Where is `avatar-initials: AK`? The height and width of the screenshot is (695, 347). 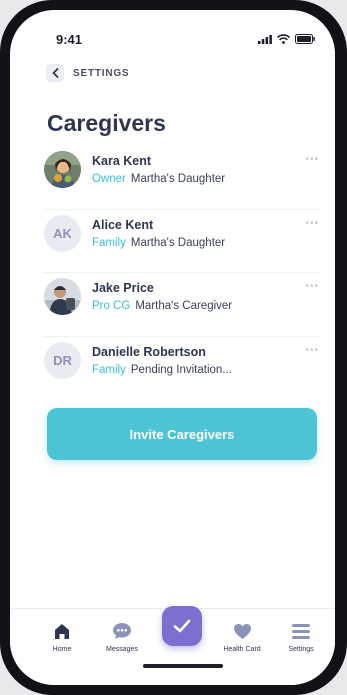
avatar-initials: AK is located at coordinates (62, 233).